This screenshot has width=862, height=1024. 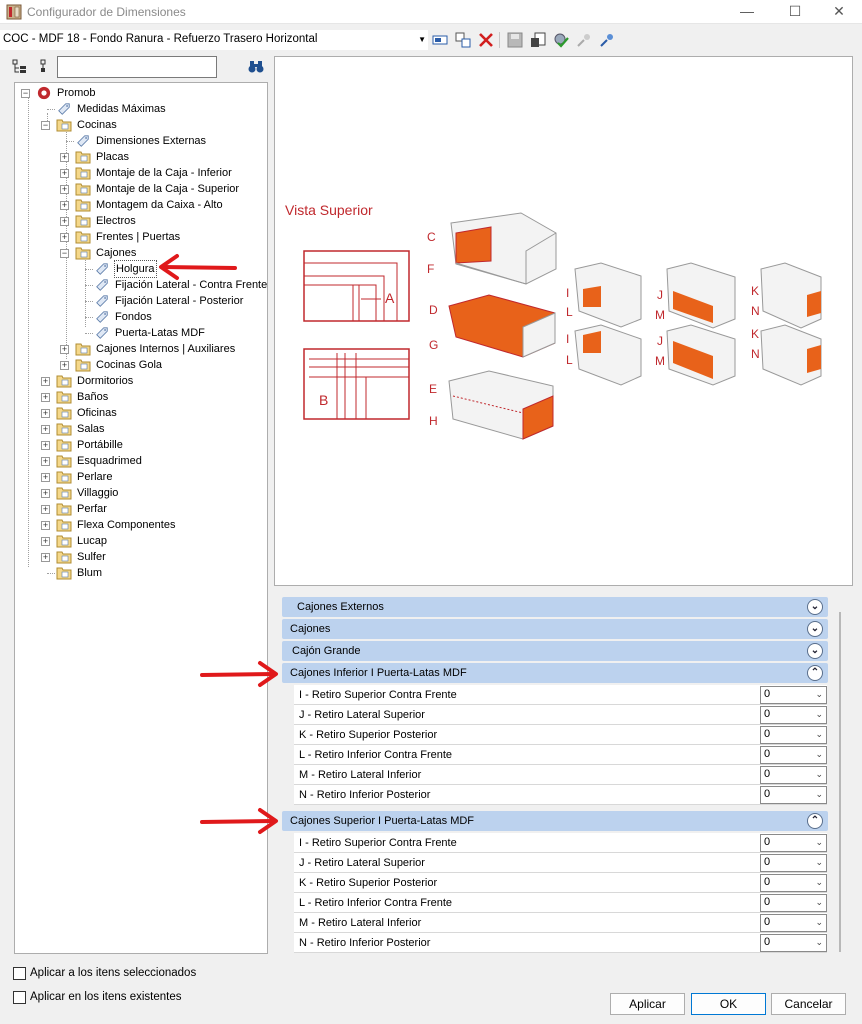 I want to click on cancel-button: Cancelar, so click(x=808, y=1004).